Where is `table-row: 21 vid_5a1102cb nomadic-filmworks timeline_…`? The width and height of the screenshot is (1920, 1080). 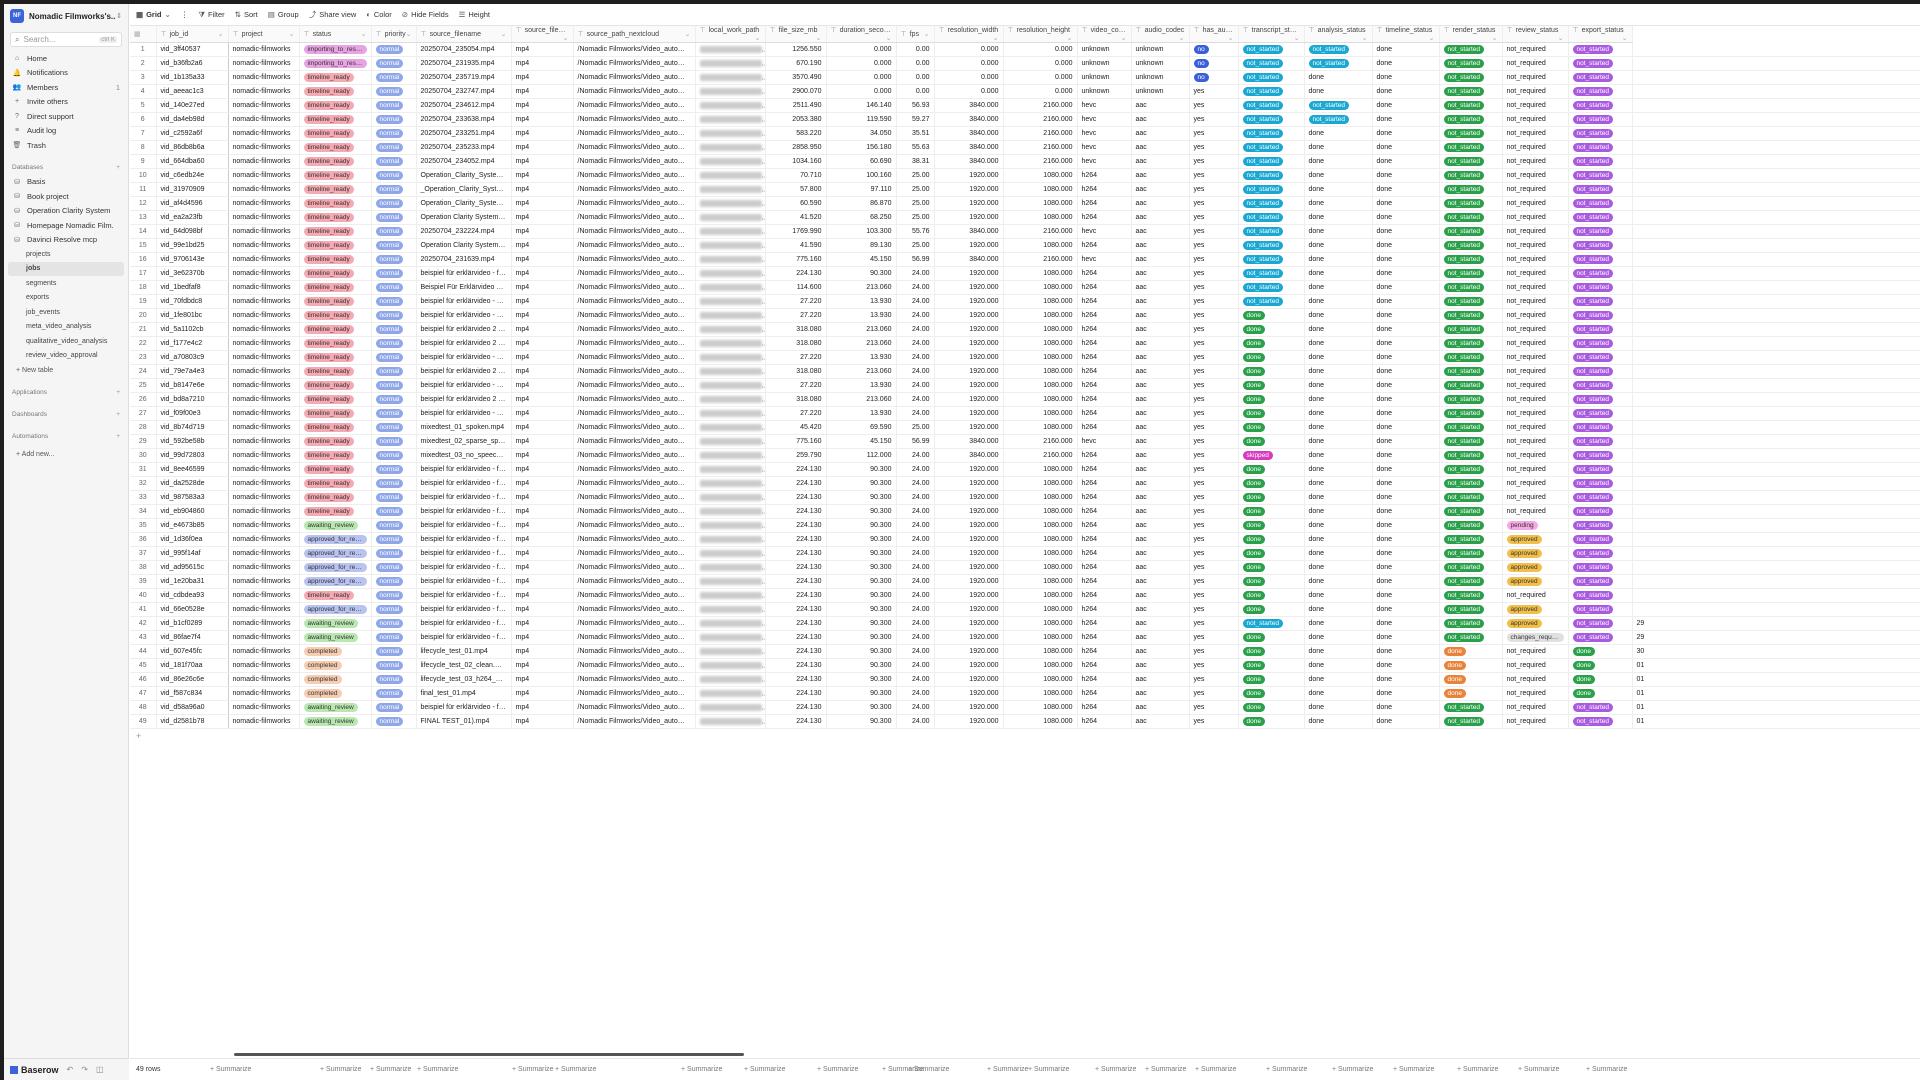 table-row: 21 vid_5a1102cb nomadic-filmworks timeline_… is located at coordinates (1025, 329).